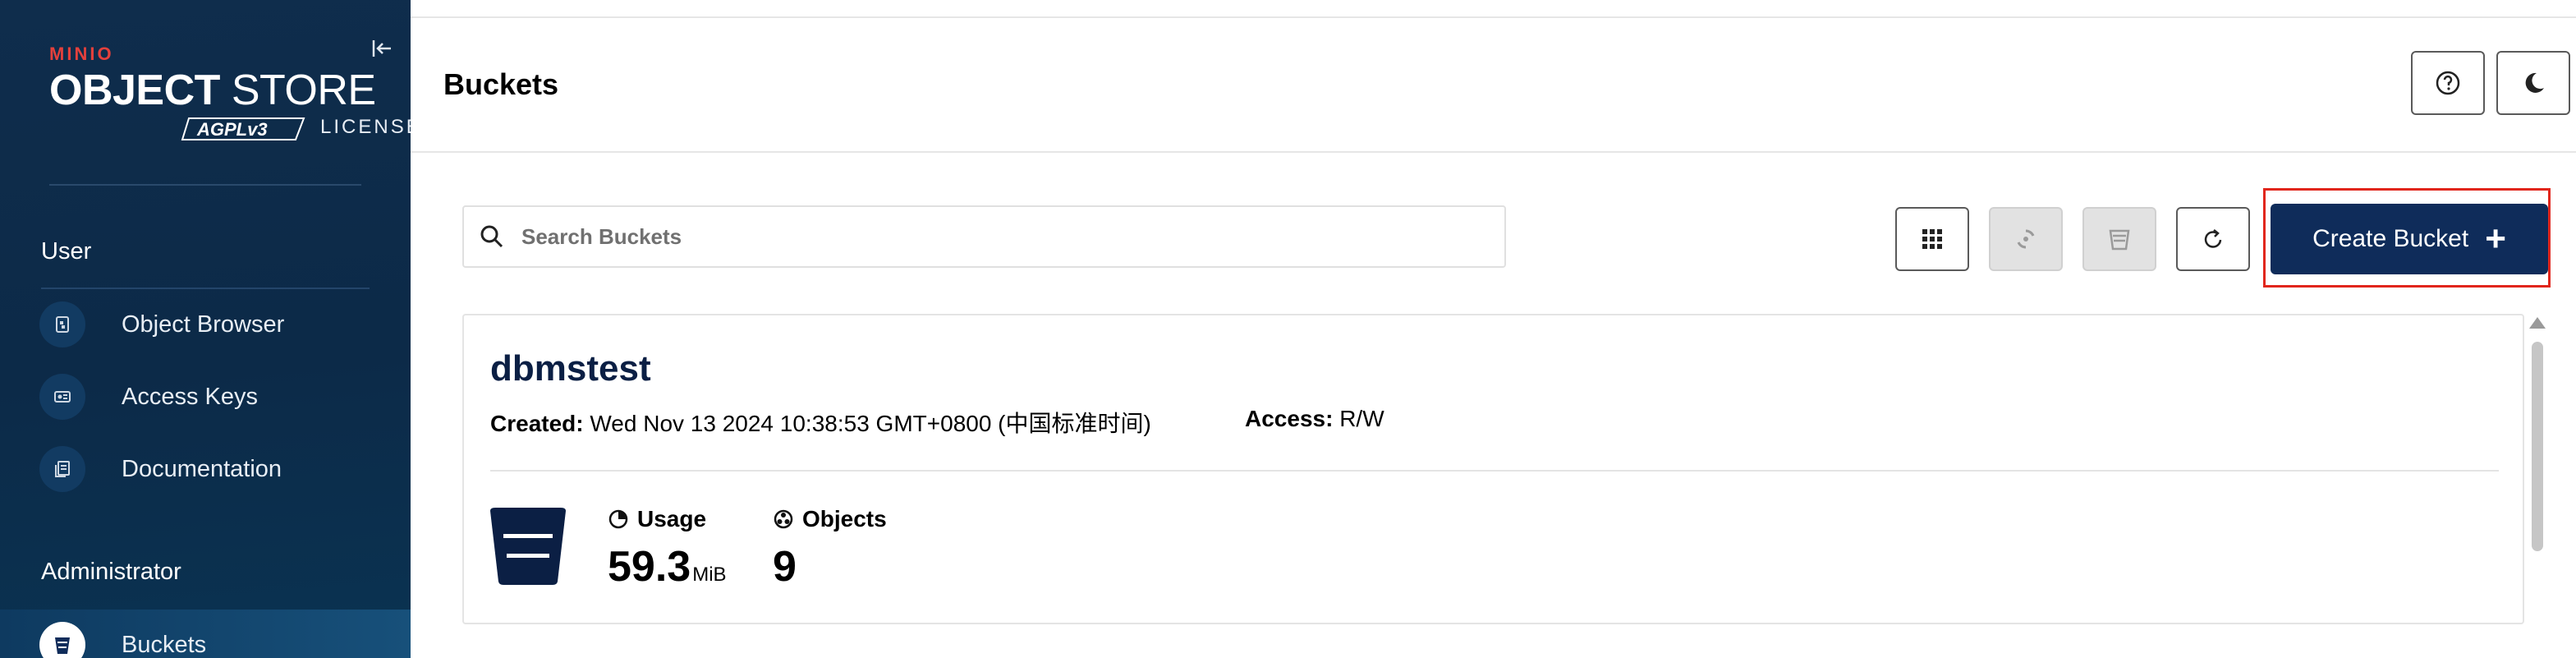 The width and height of the screenshot is (2576, 658). Describe the element at coordinates (62, 324) in the screenshot. I see `object-browser-icon` at that location.